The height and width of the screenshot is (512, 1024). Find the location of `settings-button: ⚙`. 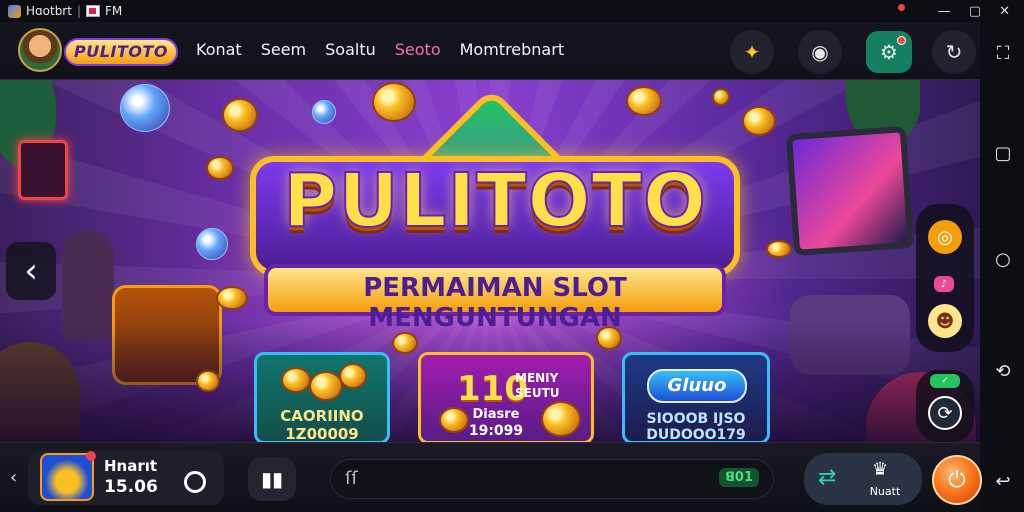

settings-button: ⚙ is located at coordinates (889, 52).